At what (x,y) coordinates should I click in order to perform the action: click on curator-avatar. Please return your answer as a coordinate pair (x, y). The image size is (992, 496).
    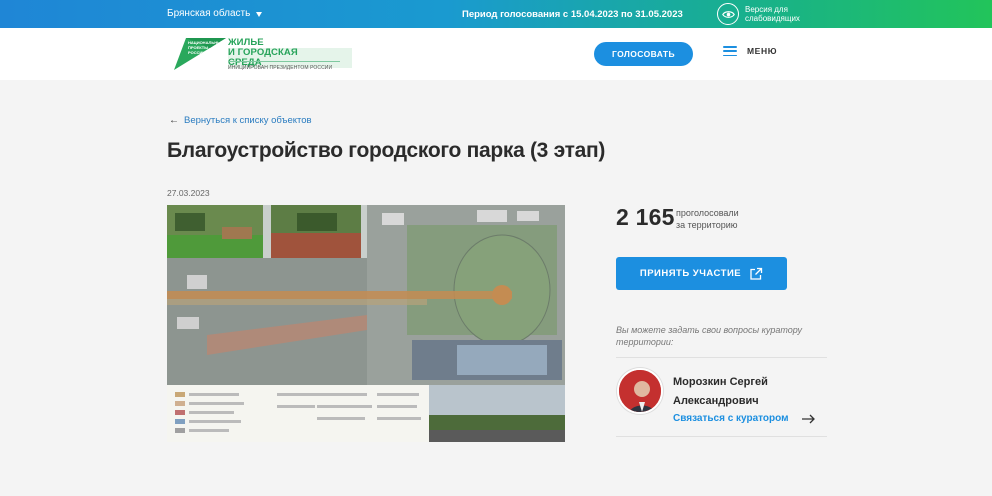
    Looking at the image, I should click on (640, 391).